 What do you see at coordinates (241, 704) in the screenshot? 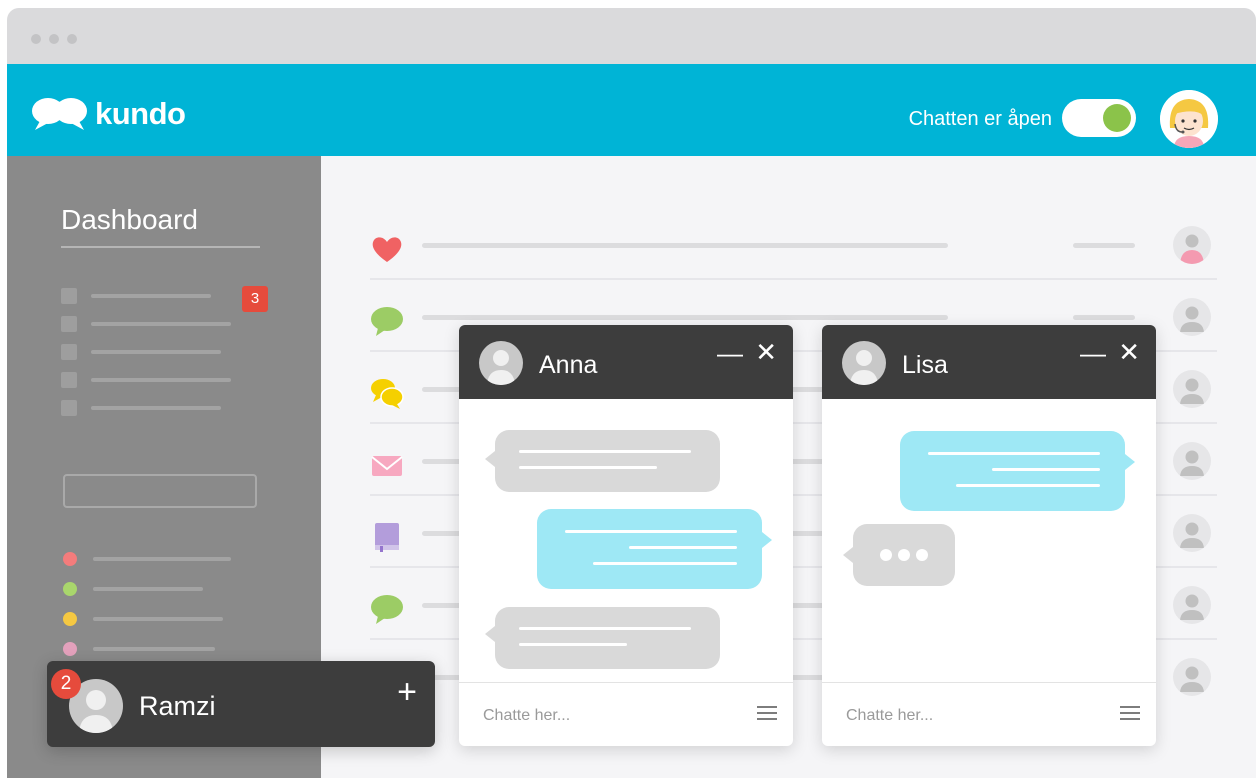
I see `minimized-chat-ramzi: 2 Ramzi +` at bounding box center [241, 704].